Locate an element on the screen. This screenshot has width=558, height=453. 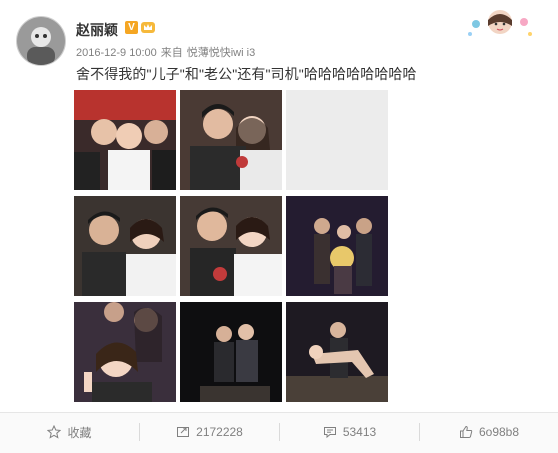
favorite-label: 收藏 is located at coordinates (79, 432).